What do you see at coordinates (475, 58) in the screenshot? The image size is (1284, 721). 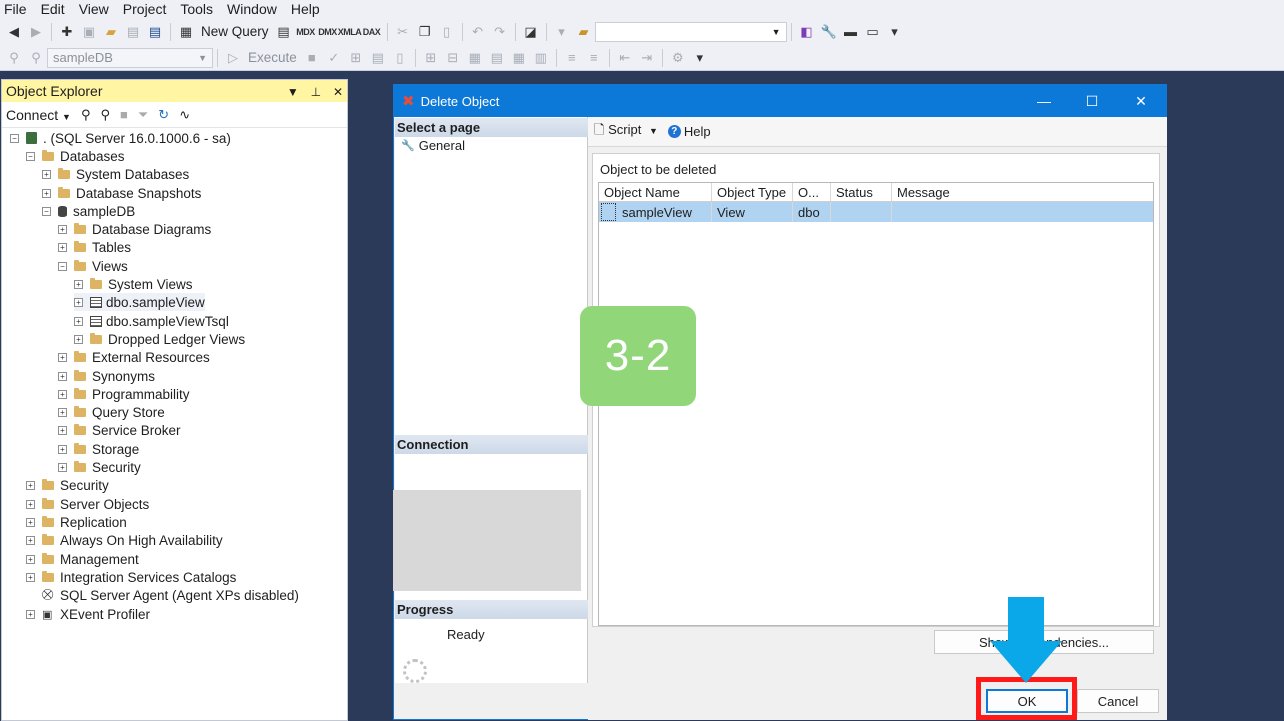 I see `client-stats-icon: ▦` at bounding box center [475, 58].